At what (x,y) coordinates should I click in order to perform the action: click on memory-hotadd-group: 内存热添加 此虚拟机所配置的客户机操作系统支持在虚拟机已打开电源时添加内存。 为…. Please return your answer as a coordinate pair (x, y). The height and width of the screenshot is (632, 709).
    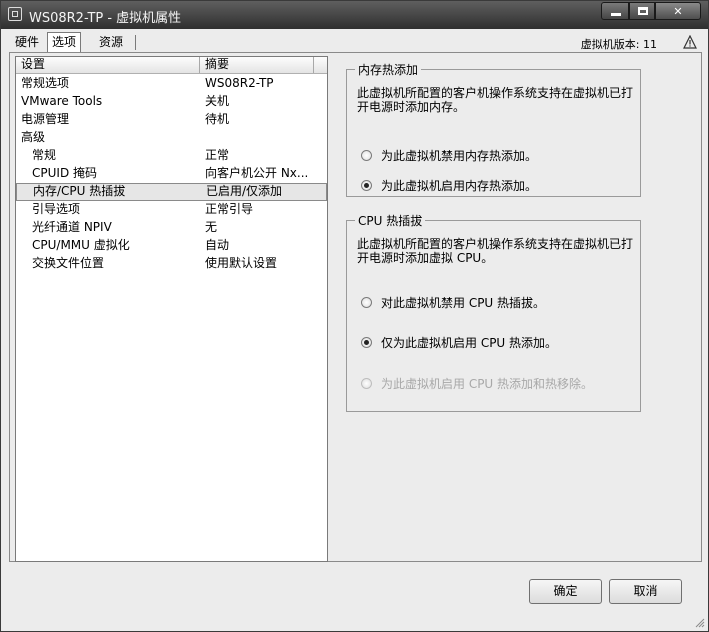
    Looking at the image, I should click on (493, 129).